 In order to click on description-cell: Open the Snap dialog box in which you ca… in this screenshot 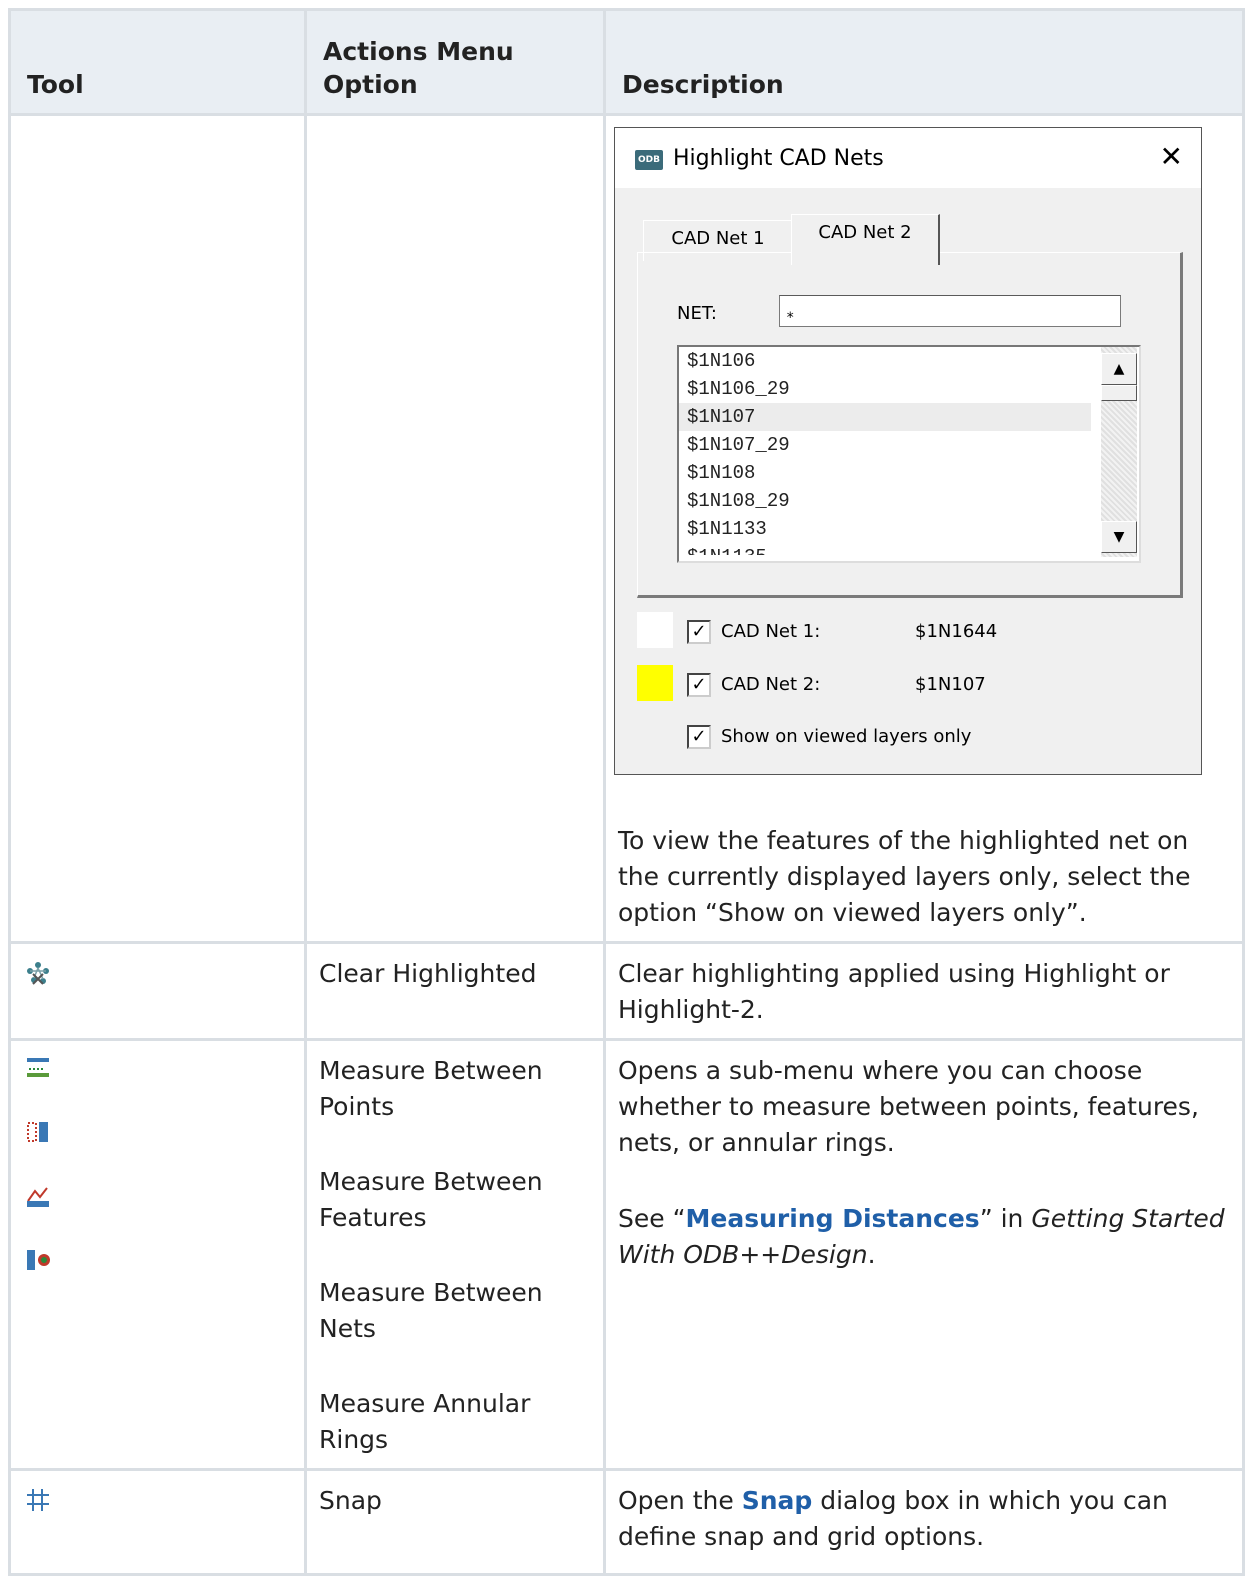, I will do `click(924, 1522)`.